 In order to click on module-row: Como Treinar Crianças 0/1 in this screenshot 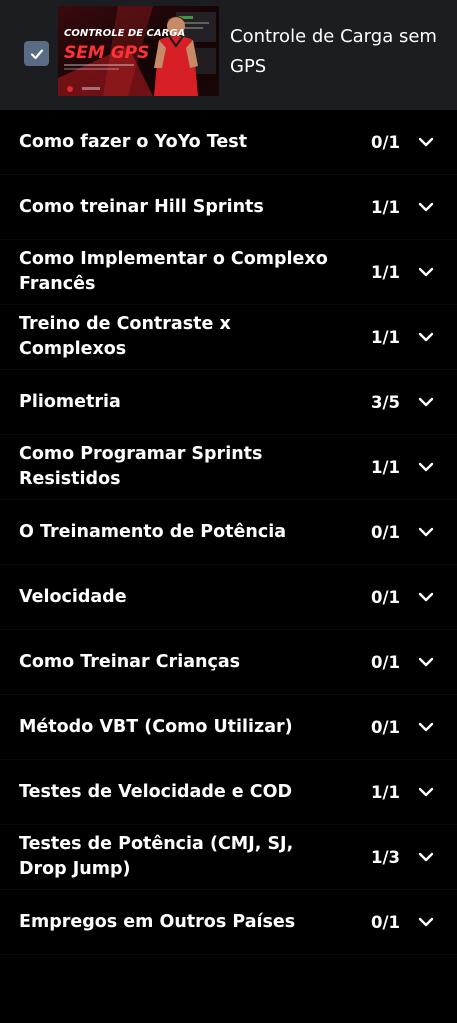, I will do `click(228, 662)`.